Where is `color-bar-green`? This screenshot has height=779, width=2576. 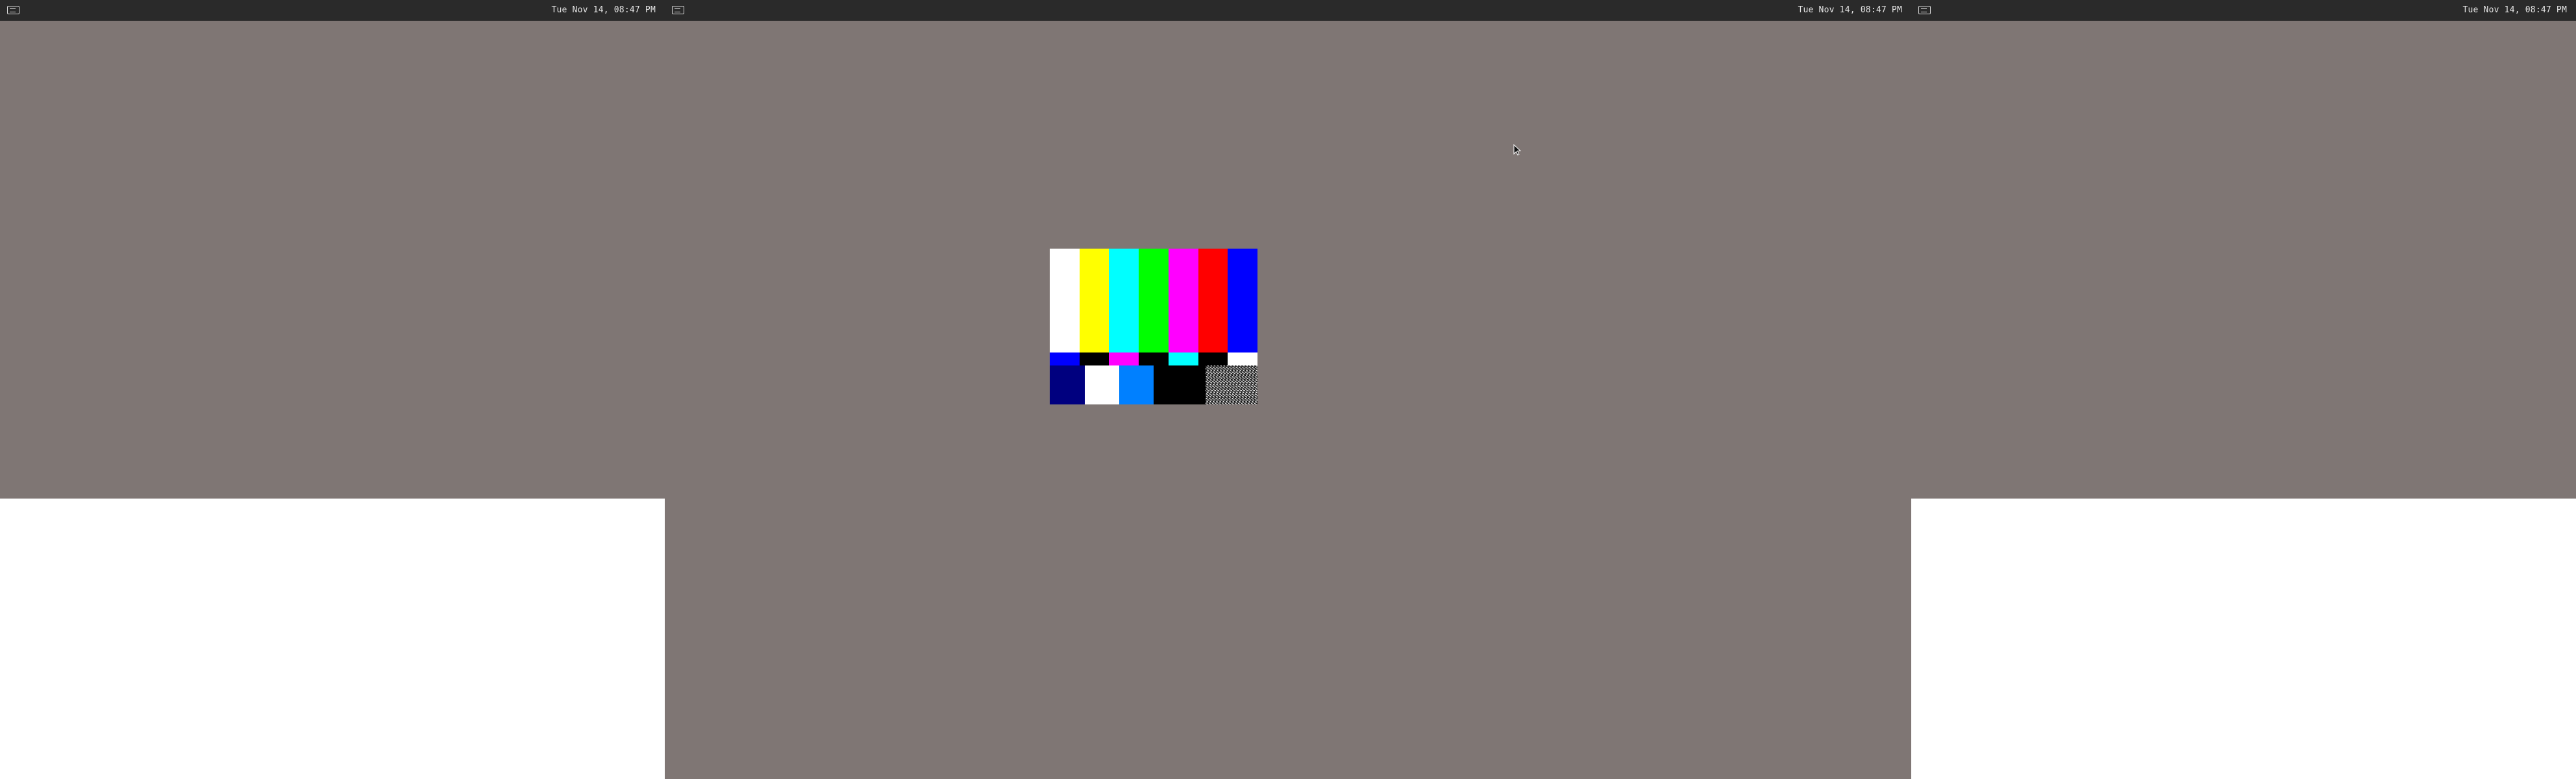 color-bar-green is located at coordinates (1154, 300).